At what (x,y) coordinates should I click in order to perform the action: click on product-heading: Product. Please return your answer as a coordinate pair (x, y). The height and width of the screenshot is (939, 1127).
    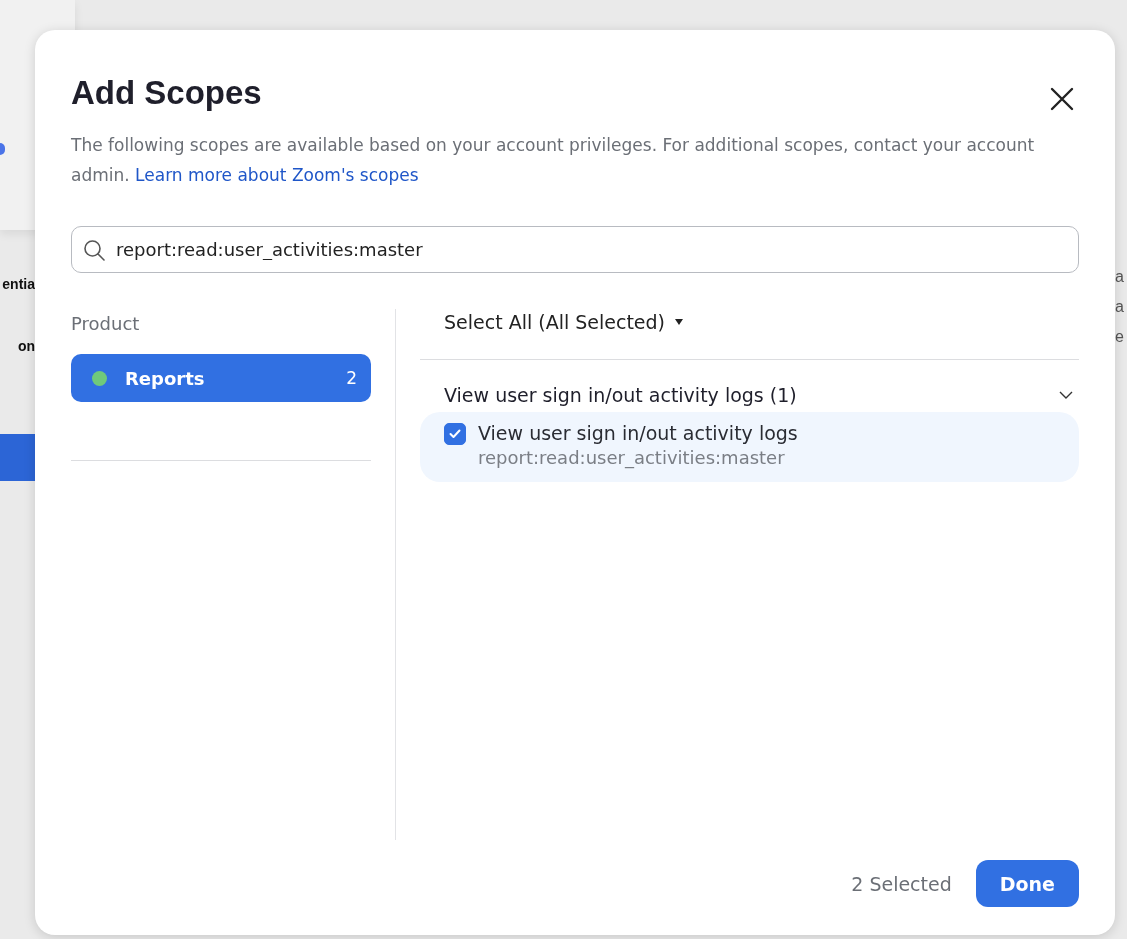
    Looking at the image, I should click on (106, 323).